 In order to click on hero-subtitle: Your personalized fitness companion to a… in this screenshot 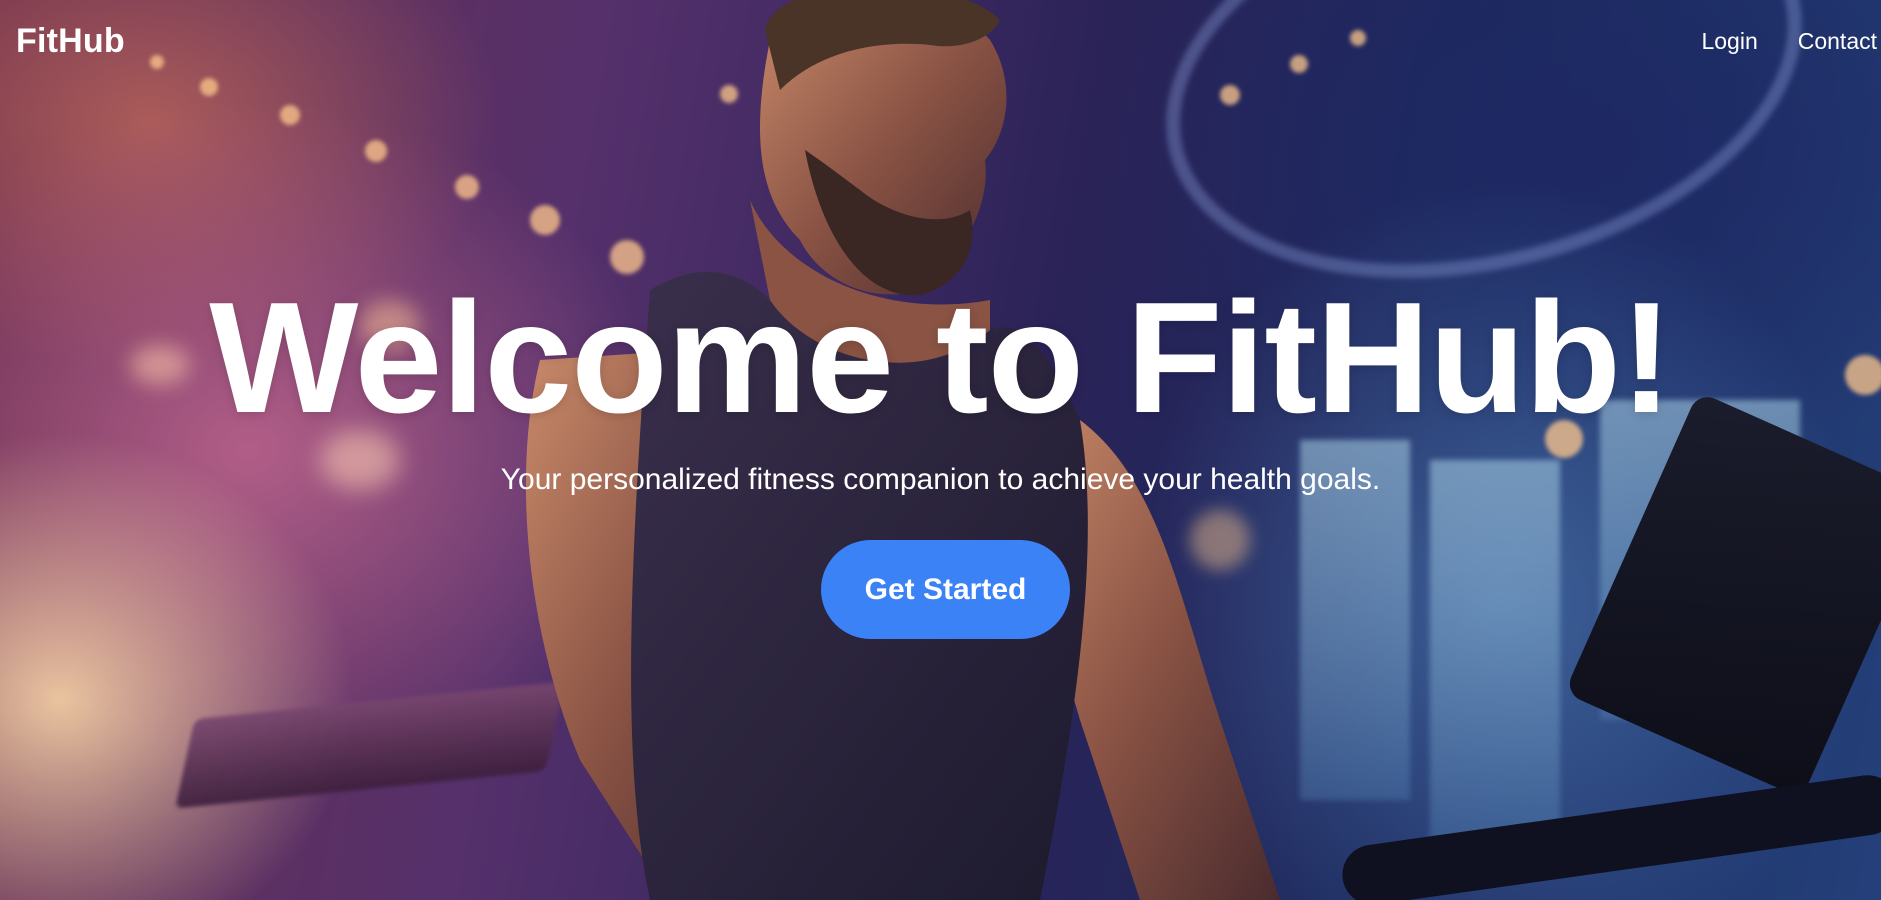, I will do `click(940, 479)`.